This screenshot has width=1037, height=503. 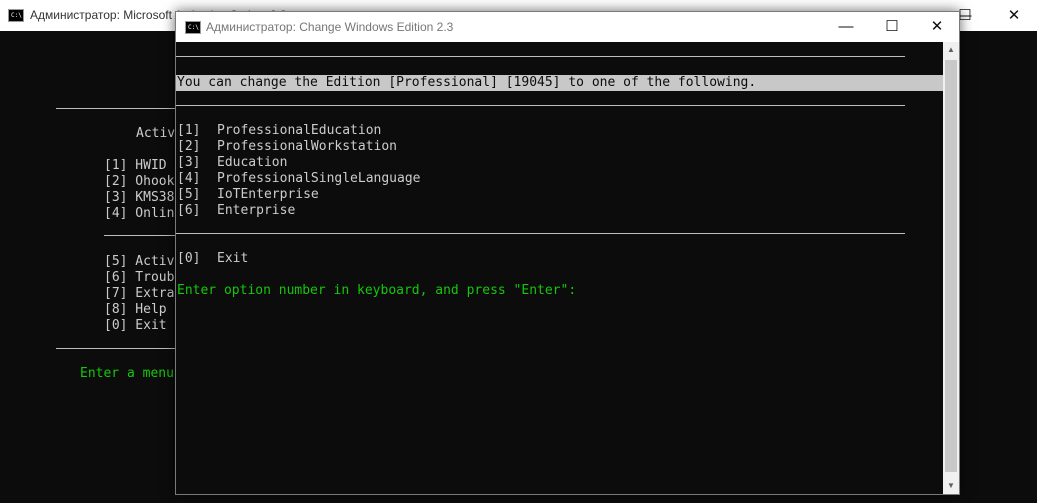 I want to click on scroll-up-icon: ▲, so click(x=951, y=50).